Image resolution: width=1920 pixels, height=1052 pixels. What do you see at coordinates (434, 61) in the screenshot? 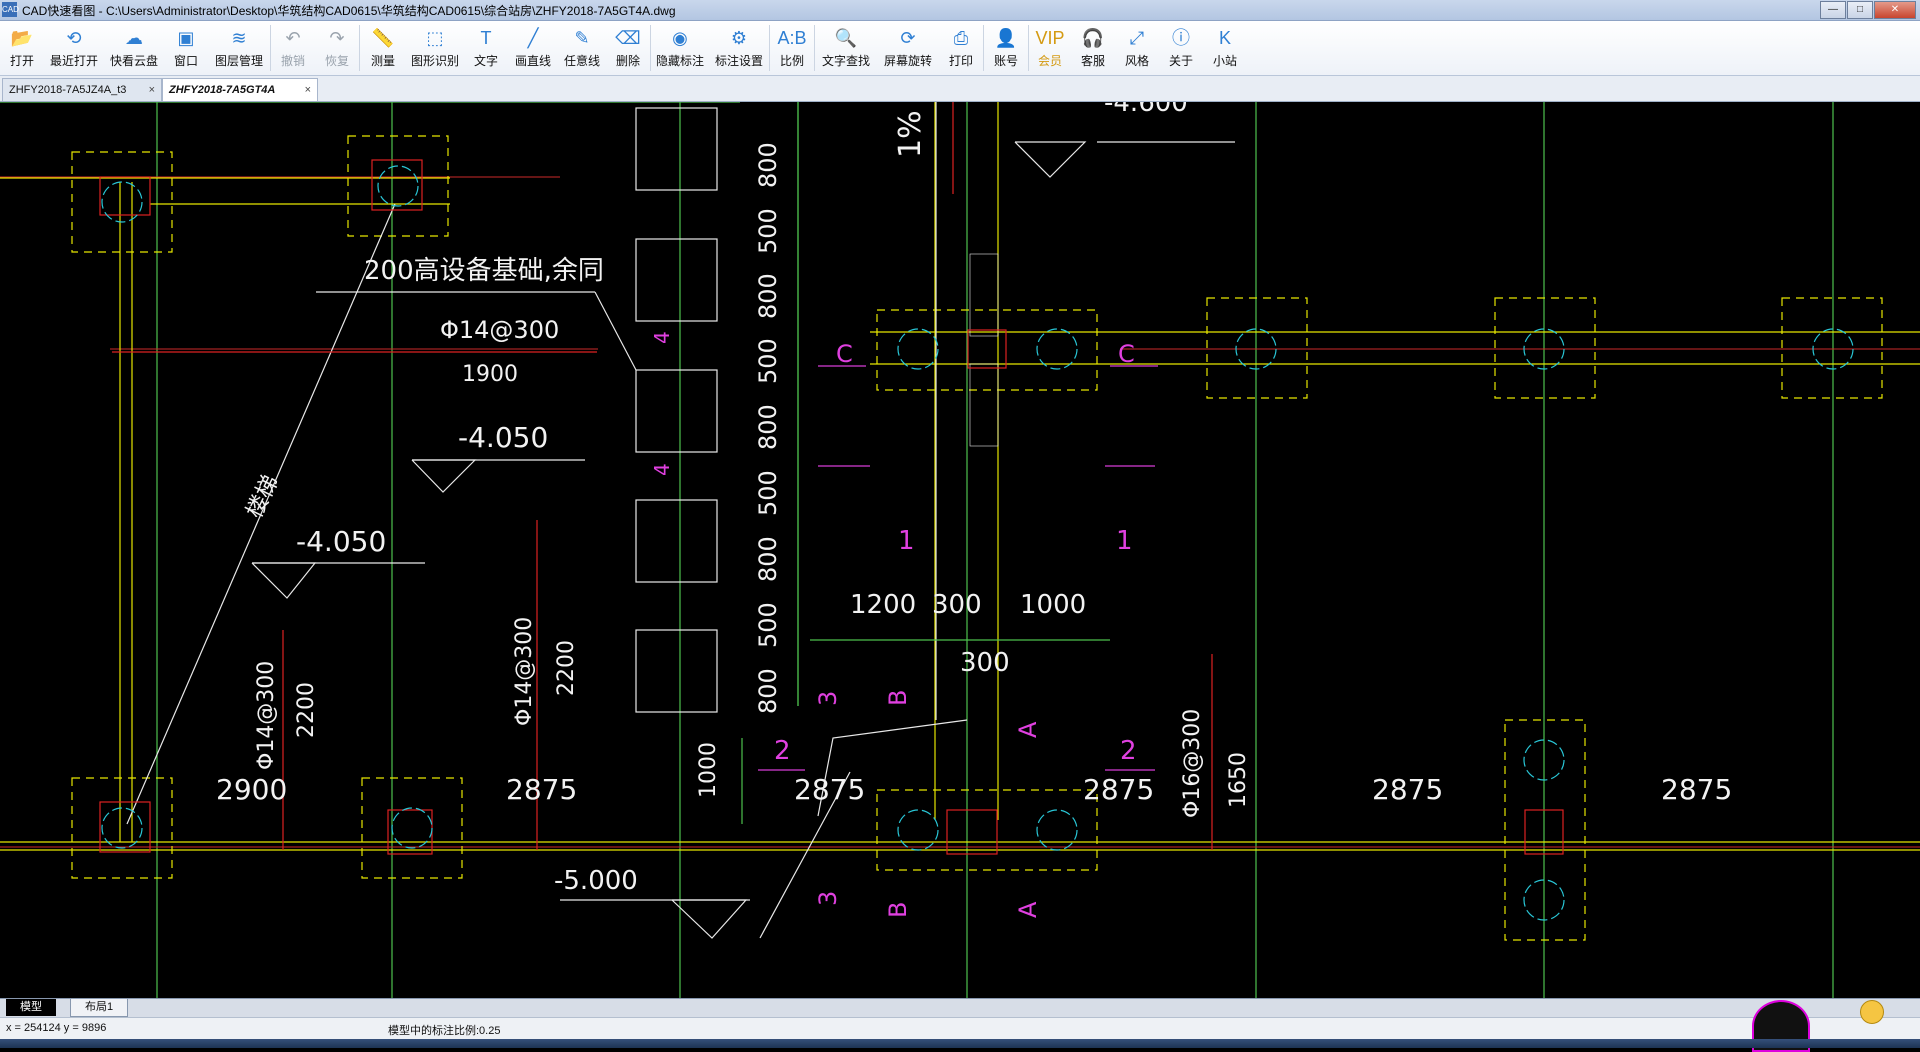
I see `toolbar-label: 图形识别` at bounding box center [434, 61].